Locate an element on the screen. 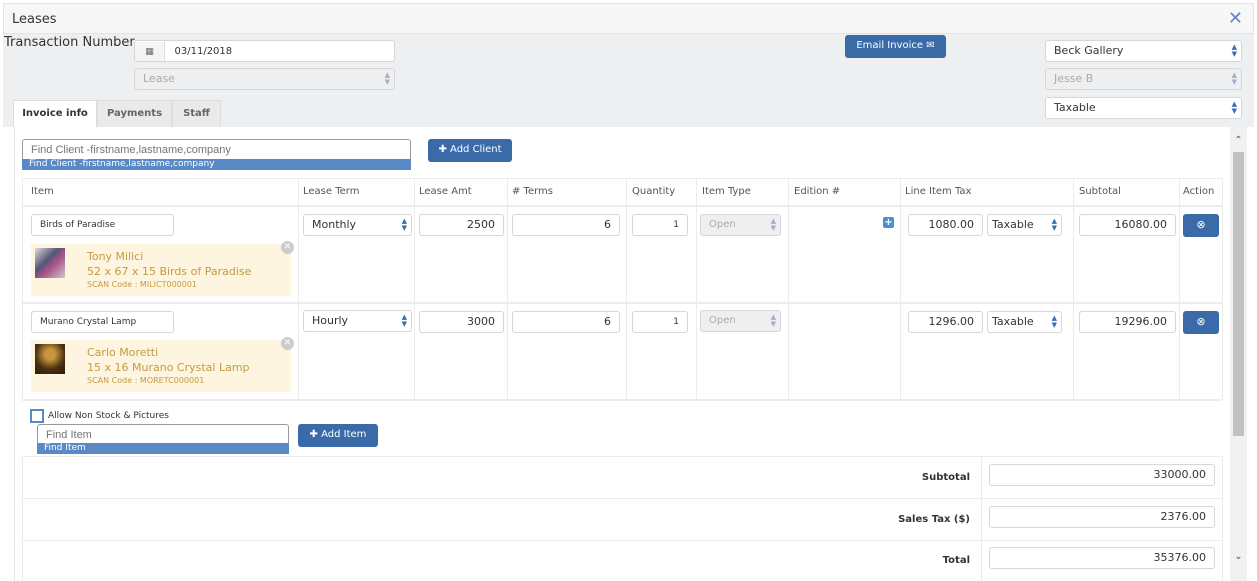 The image size is (1257, 581). subtotal-total-input: 33000.00 is located at coordinates (1102, 475).